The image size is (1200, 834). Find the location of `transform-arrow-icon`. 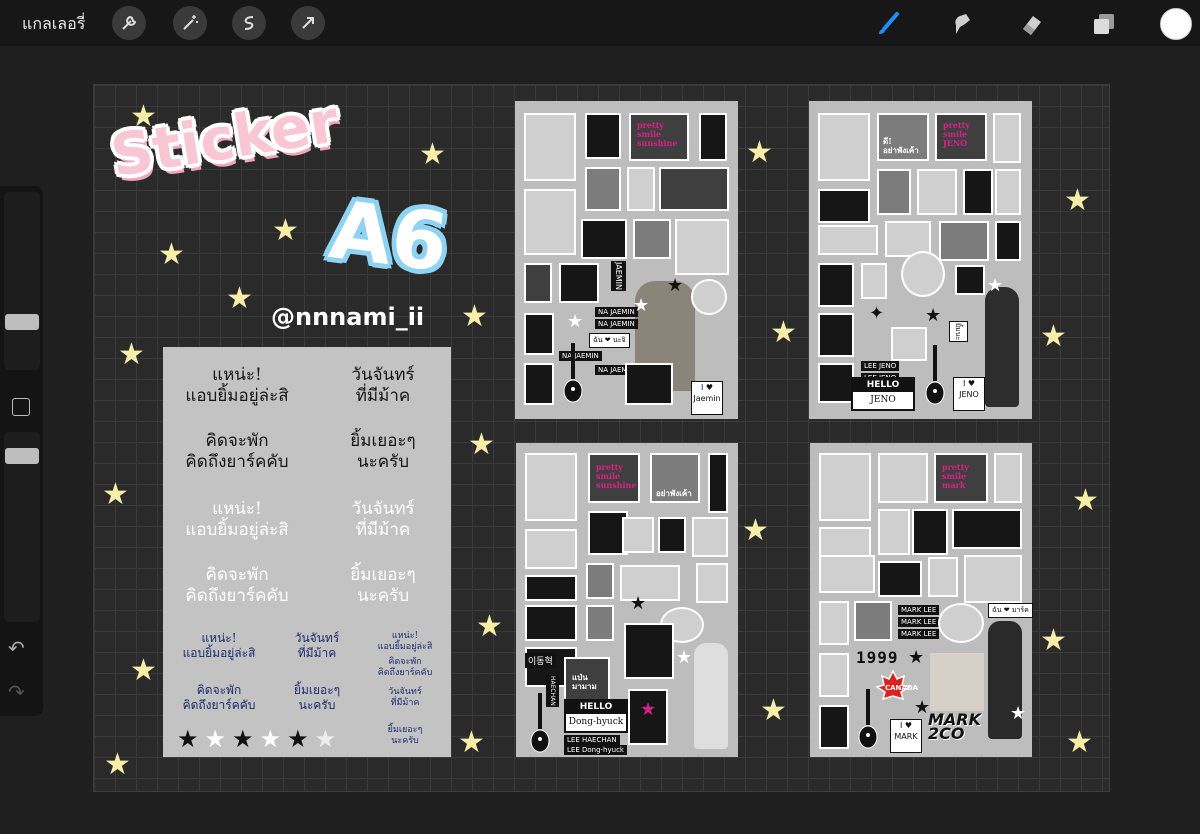

transform-arrow-icon is located at coordinates (308, 23).